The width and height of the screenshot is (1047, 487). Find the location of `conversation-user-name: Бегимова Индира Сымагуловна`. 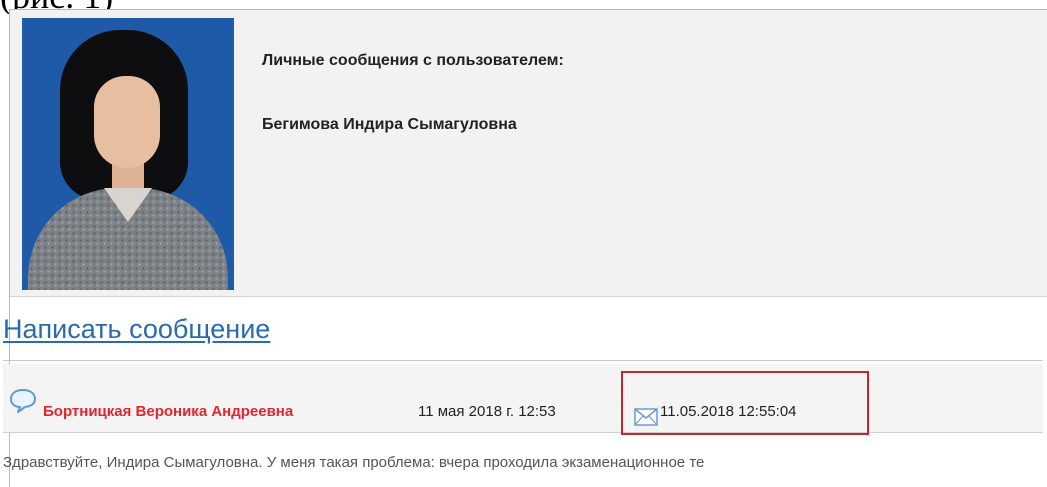

conversation-user-name: Бегимова Индира Сымагуловна is located at coordinates (389, 124).